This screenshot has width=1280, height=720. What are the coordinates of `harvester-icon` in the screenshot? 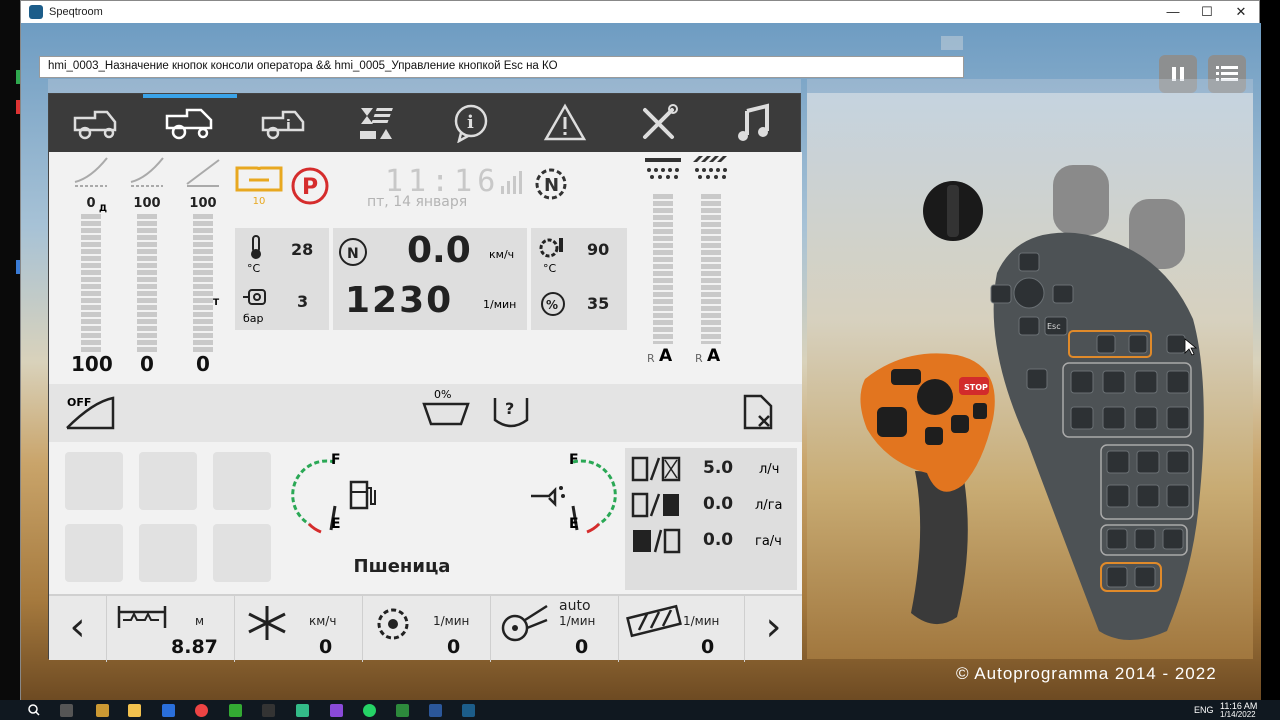 It's located at (95, 125).